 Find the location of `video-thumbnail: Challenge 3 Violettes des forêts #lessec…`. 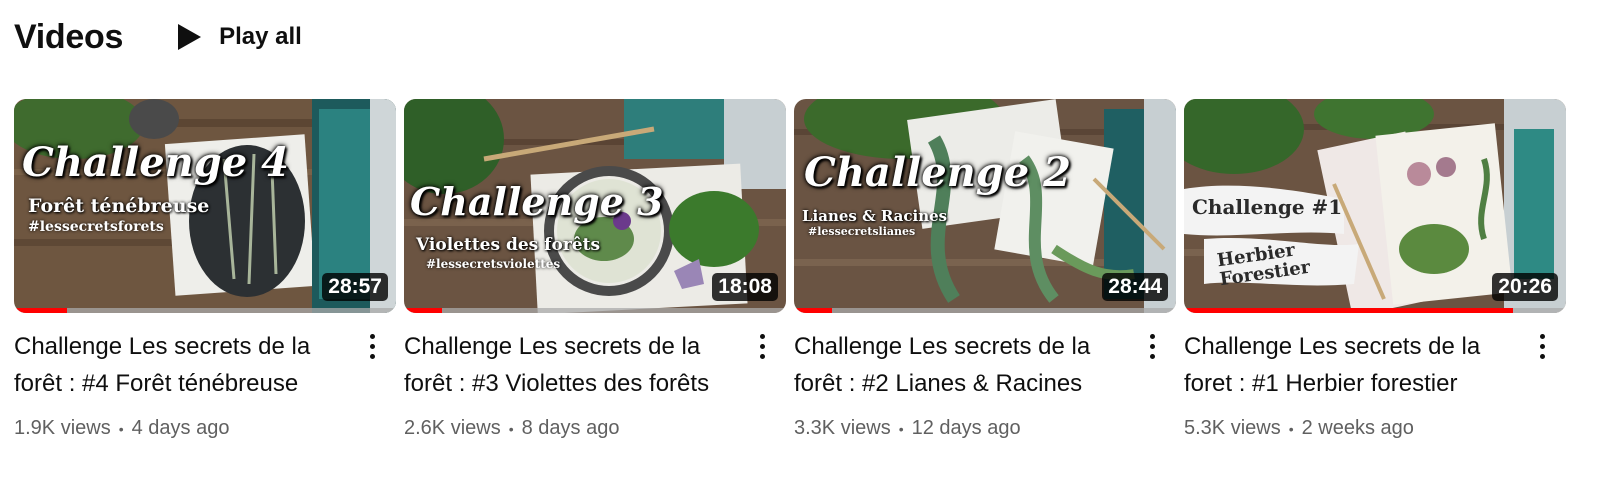

video-thumbnail: Challenge 3 Violettes des forêts #lessec… is located at coordinates (595, 206).